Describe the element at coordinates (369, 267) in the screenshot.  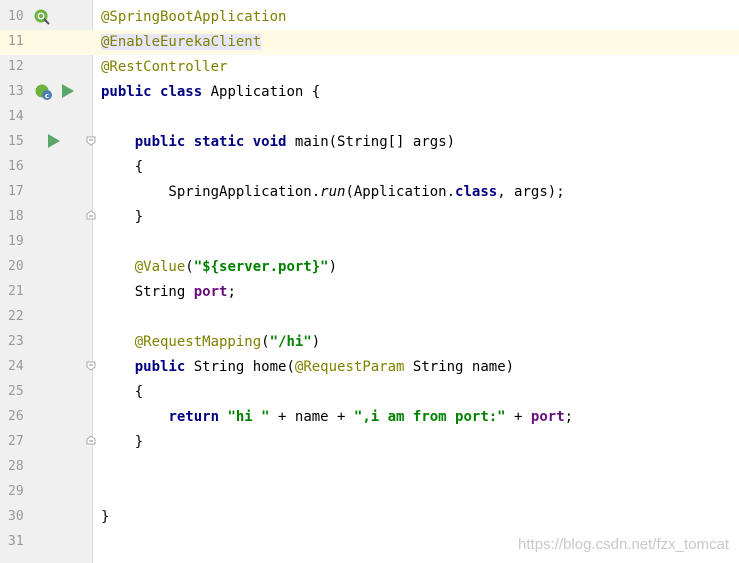
I see `code-line: 20 @Value("${server.port}")` at that location.